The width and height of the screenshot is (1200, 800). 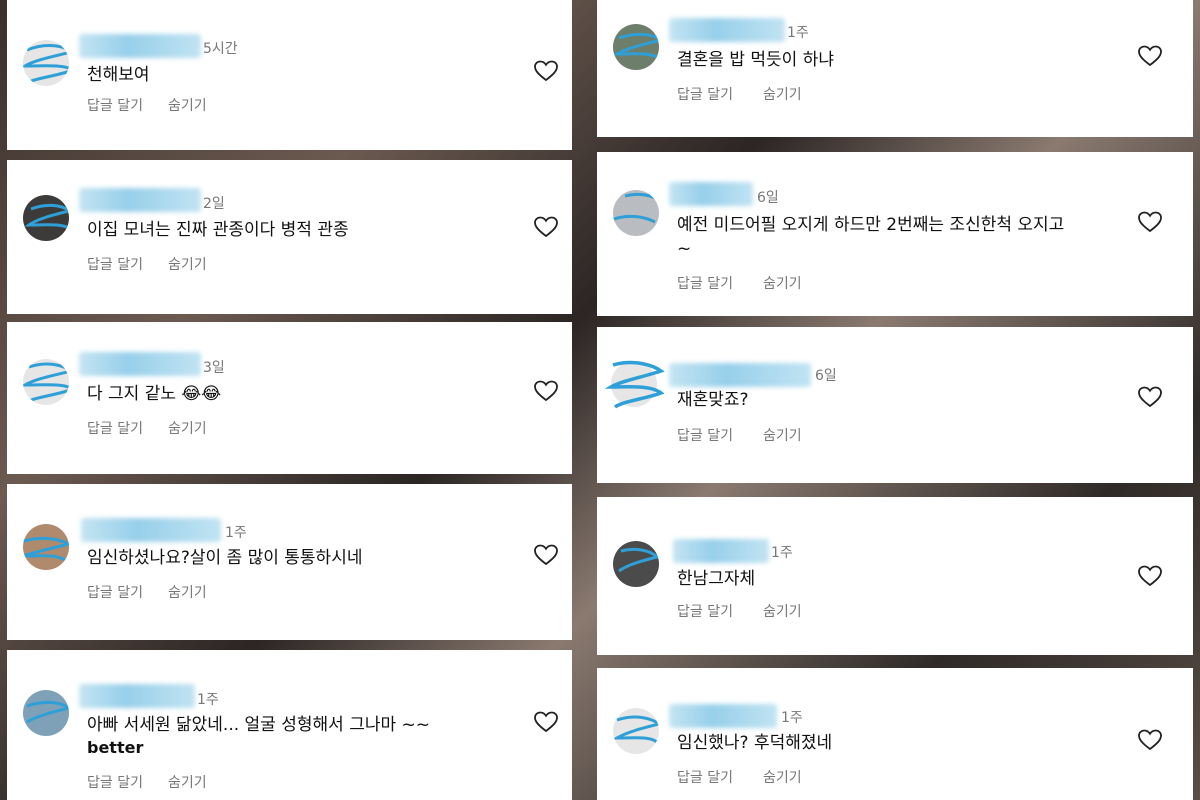 I want to click on comment-time: 5시간, so click(x=220, y=49).